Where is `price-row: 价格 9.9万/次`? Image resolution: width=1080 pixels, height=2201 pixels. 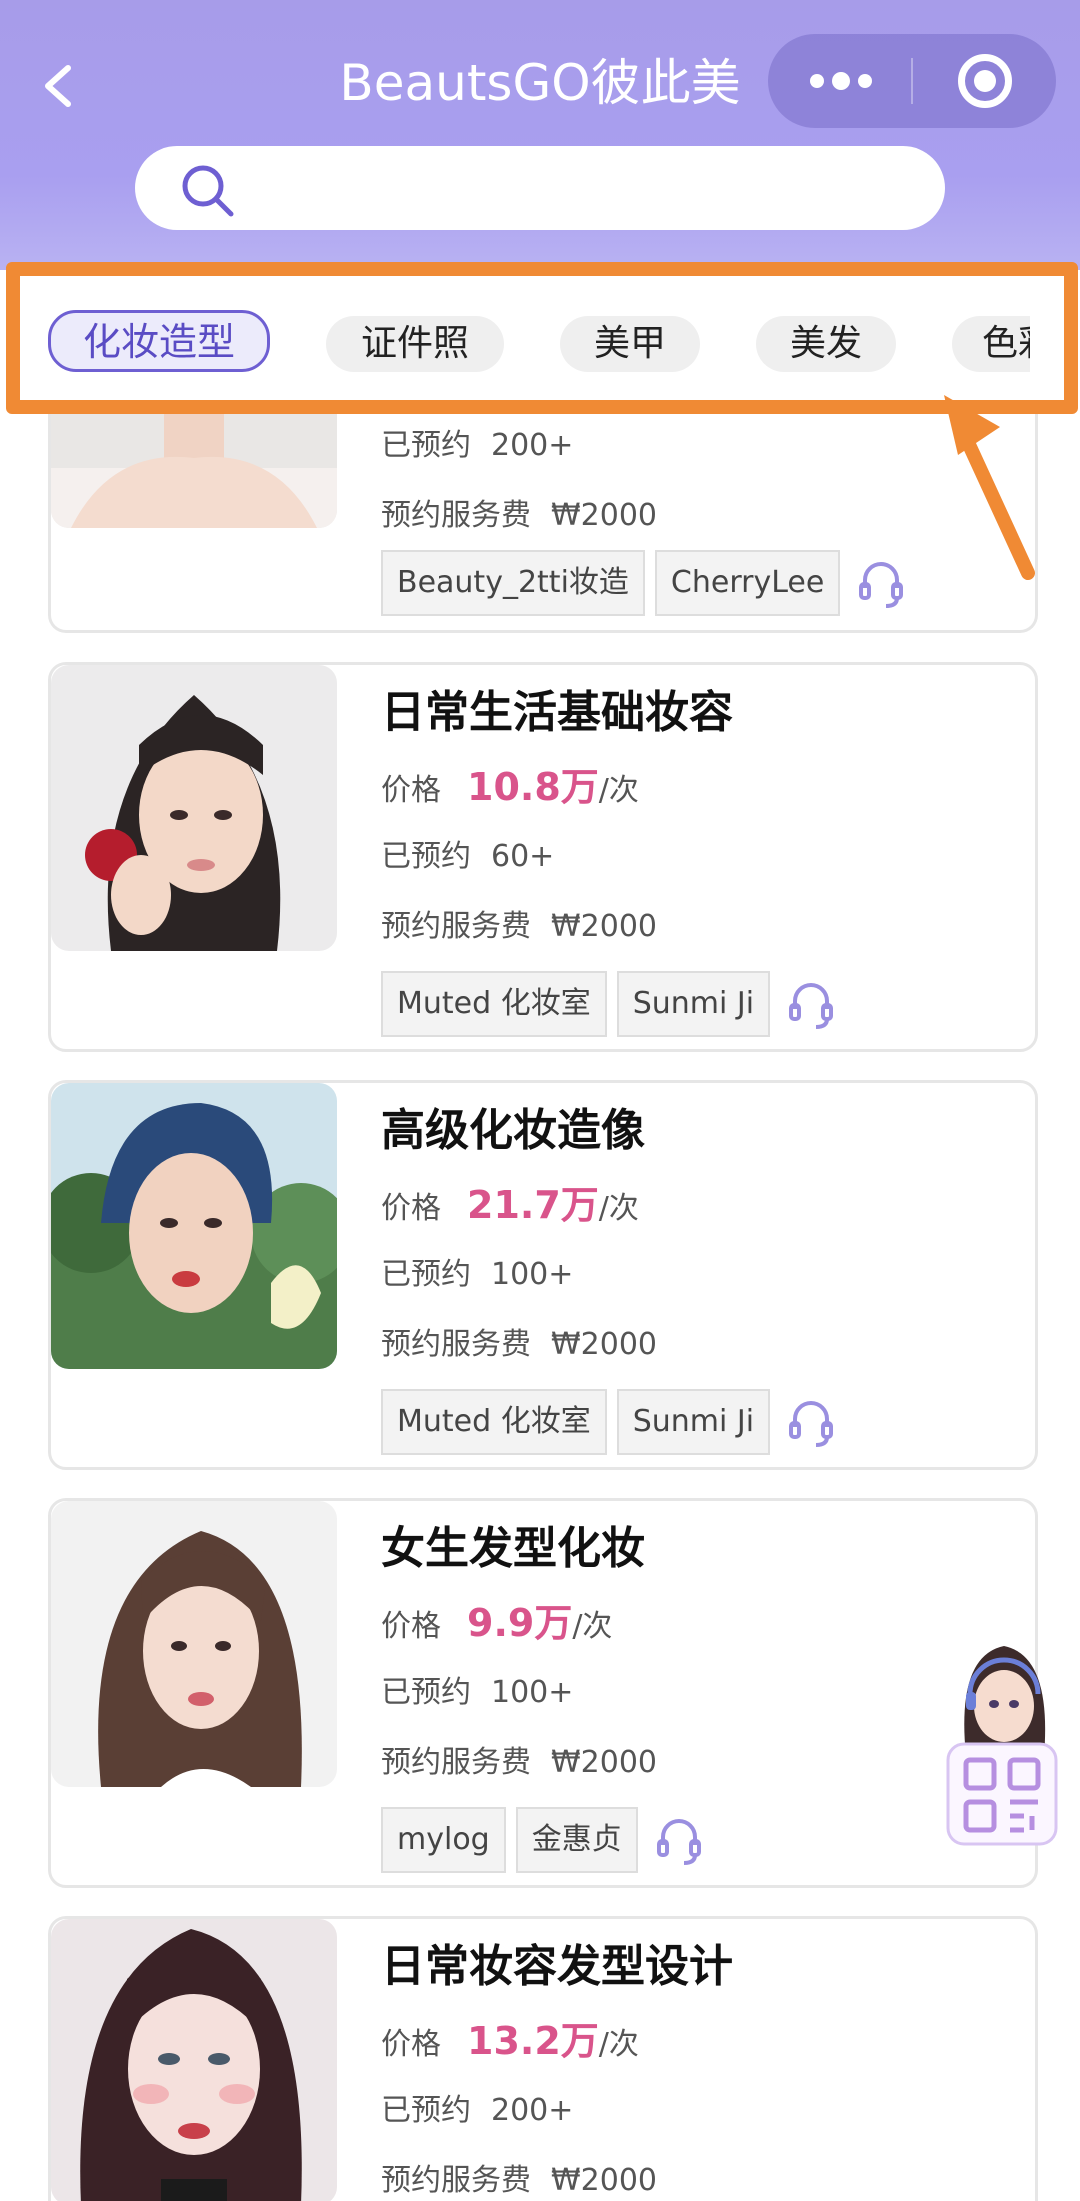
price-row: 价格 9.9万/次 is located at coordinates (497, 1623).